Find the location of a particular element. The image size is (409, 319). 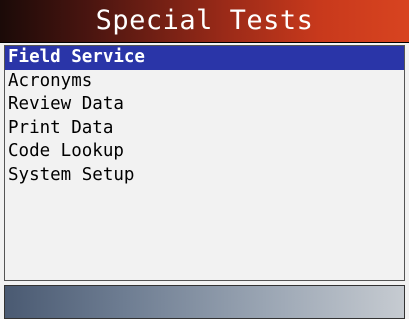

menu-item-field-service: Field Service is located at coordinates (204, 58).